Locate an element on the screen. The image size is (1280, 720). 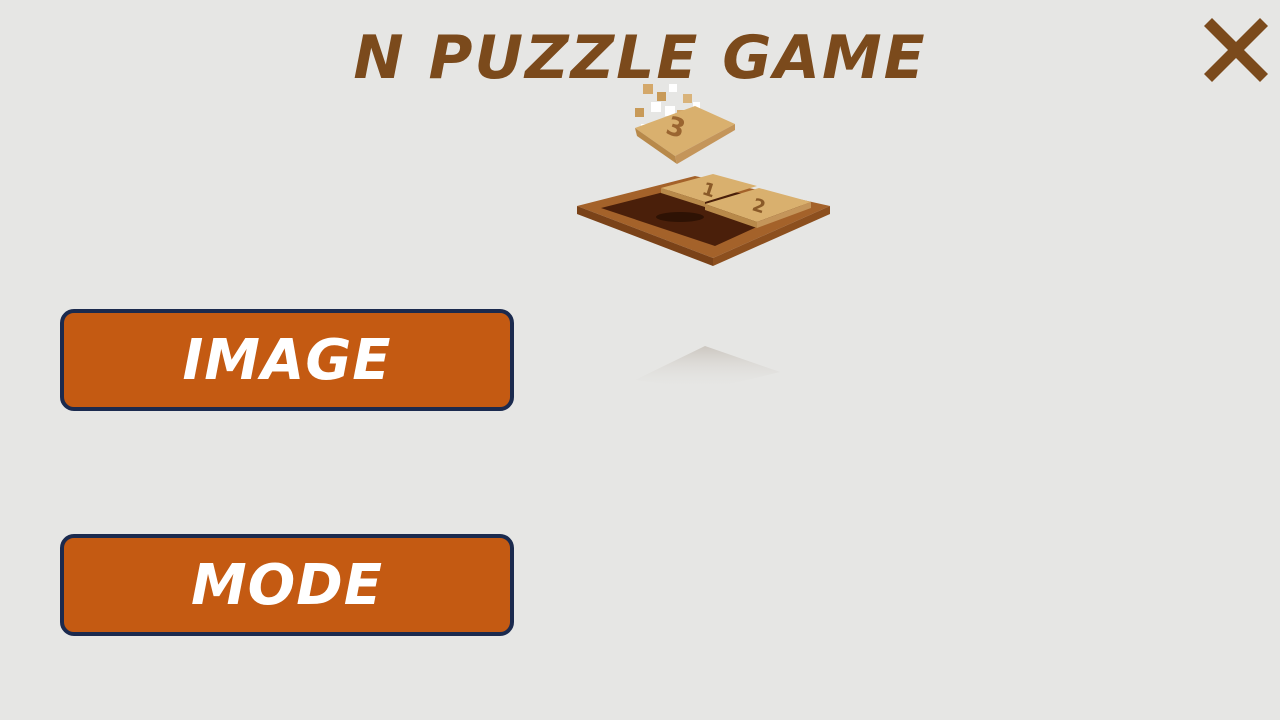
tile-3: 3 is located at coordinates (685, 135).